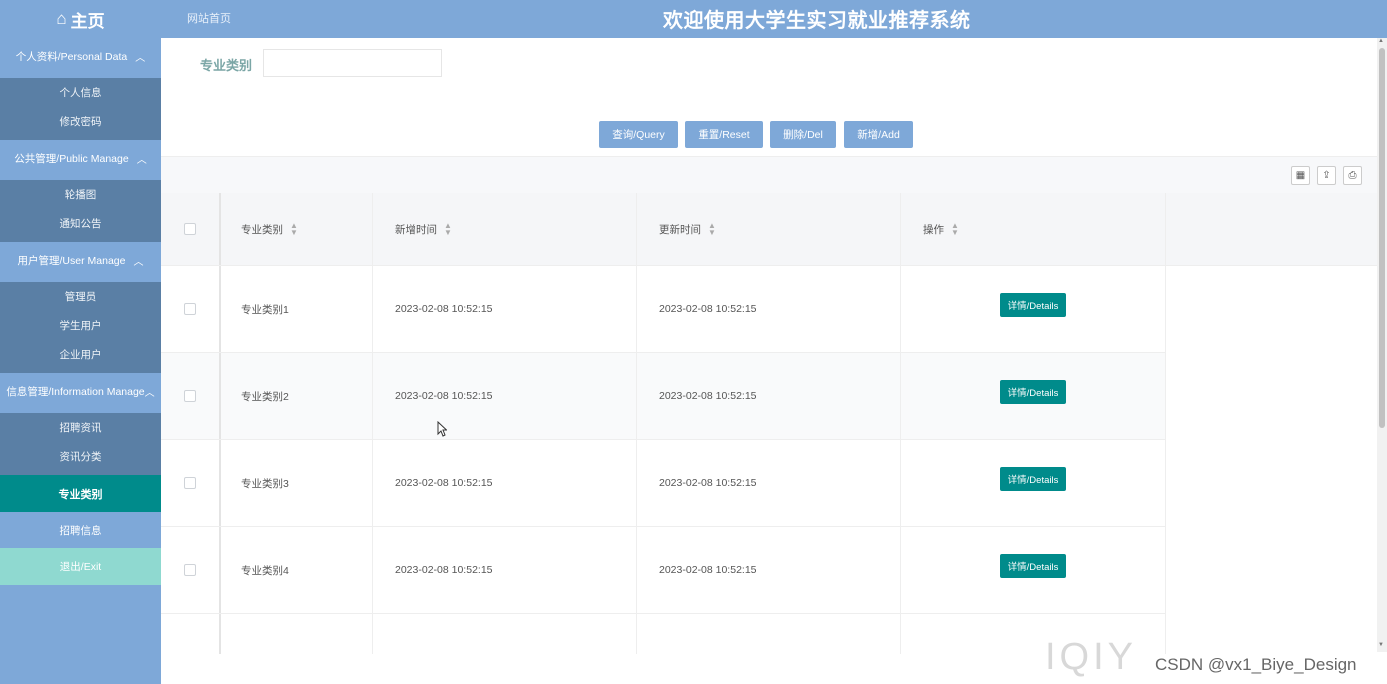 The height and width of the screenshot is (684, 1387). I want to click on submenu-users: 管理员 学生用户 企业用户, so click(80, 327).